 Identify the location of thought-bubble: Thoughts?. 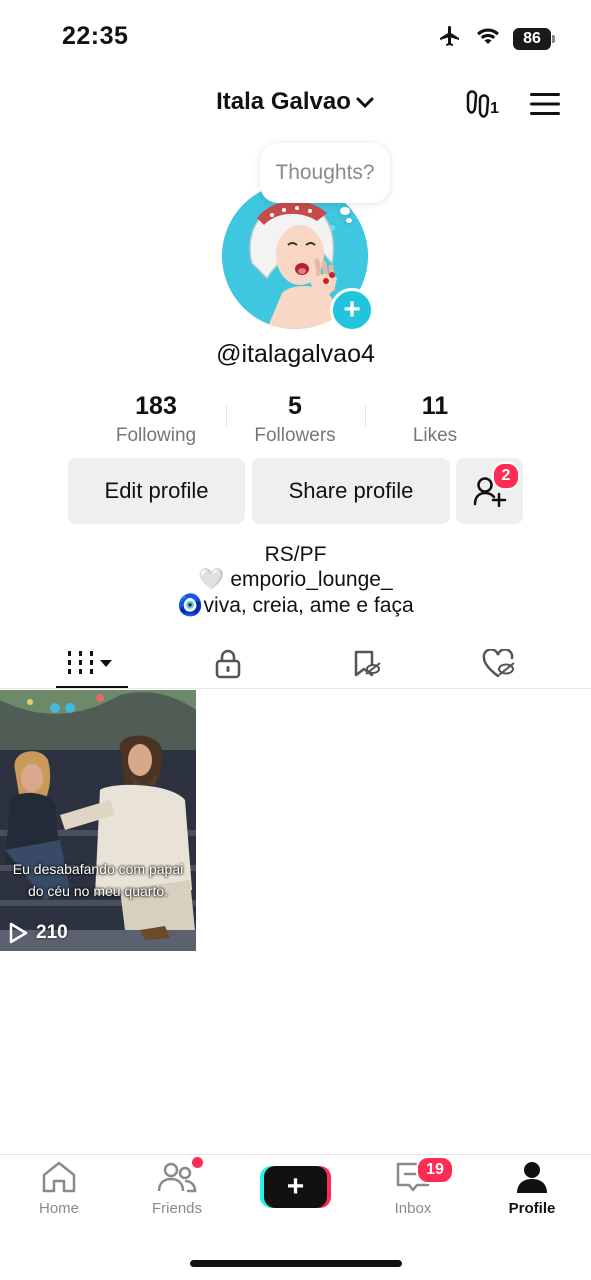
(325, 173).